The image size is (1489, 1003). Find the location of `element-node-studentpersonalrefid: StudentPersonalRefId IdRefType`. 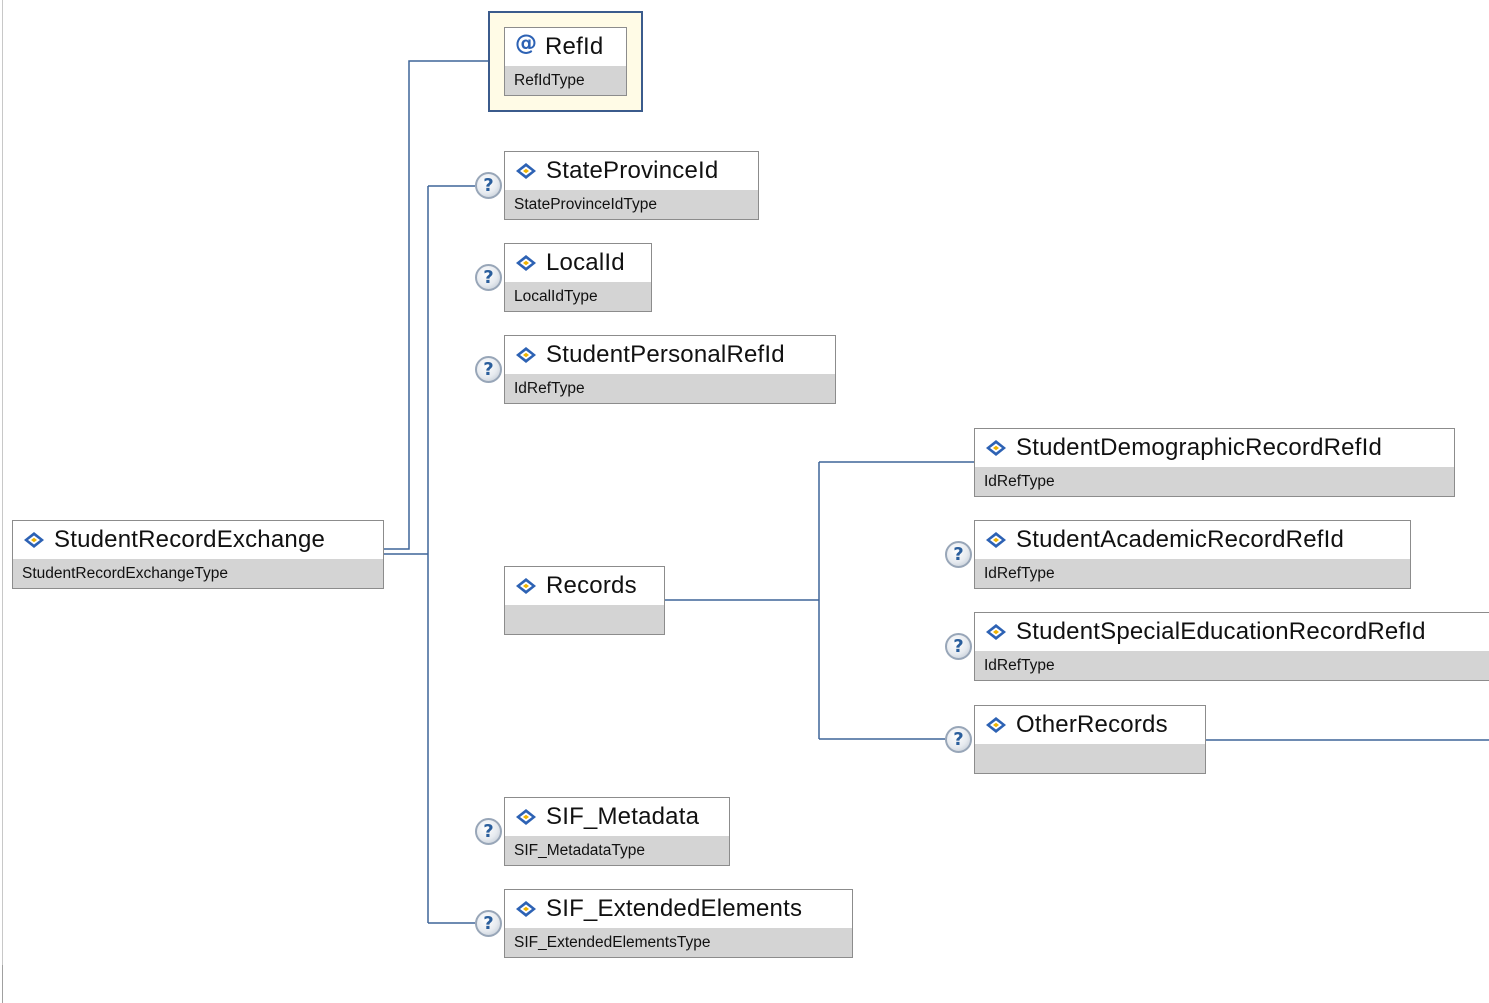

element-node-studentpersonalrefid: StudentPersonalRefId IdRefType is located at coordinates (670, 369).